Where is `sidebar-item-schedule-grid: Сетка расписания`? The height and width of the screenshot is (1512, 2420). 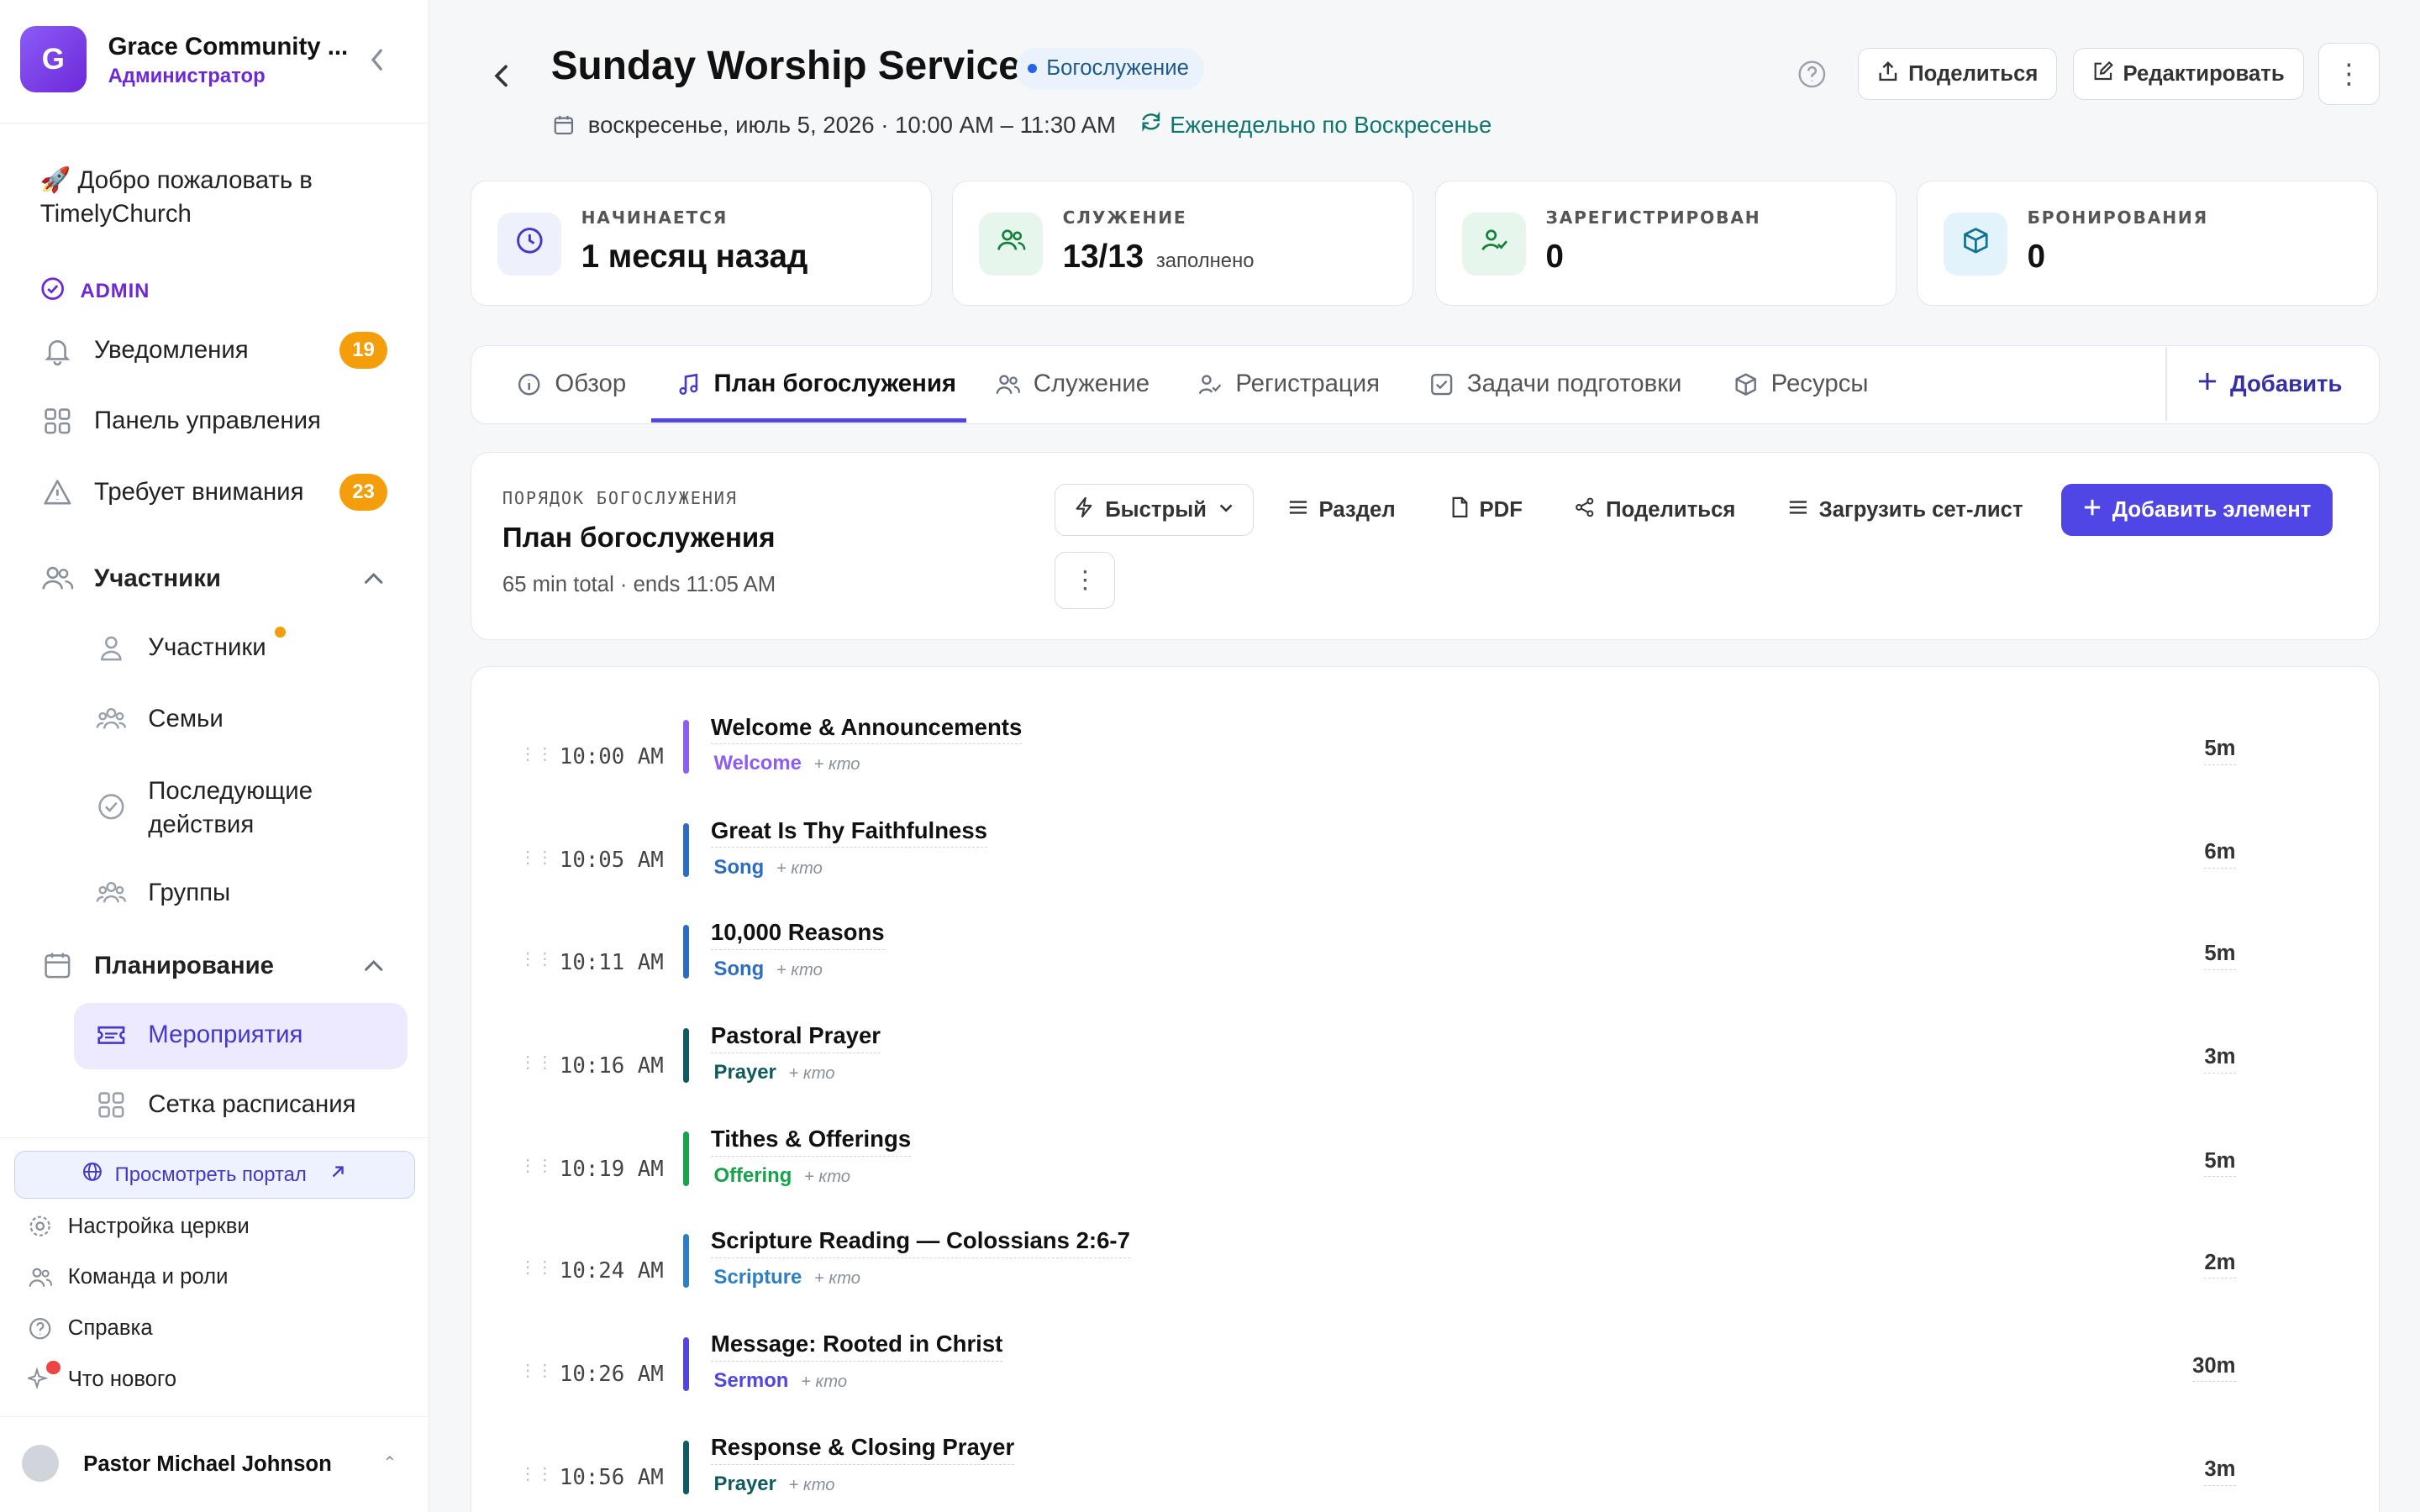 sidebar-item-schedule-grid: Сетка расписания is located at coordinates (226, 1105).